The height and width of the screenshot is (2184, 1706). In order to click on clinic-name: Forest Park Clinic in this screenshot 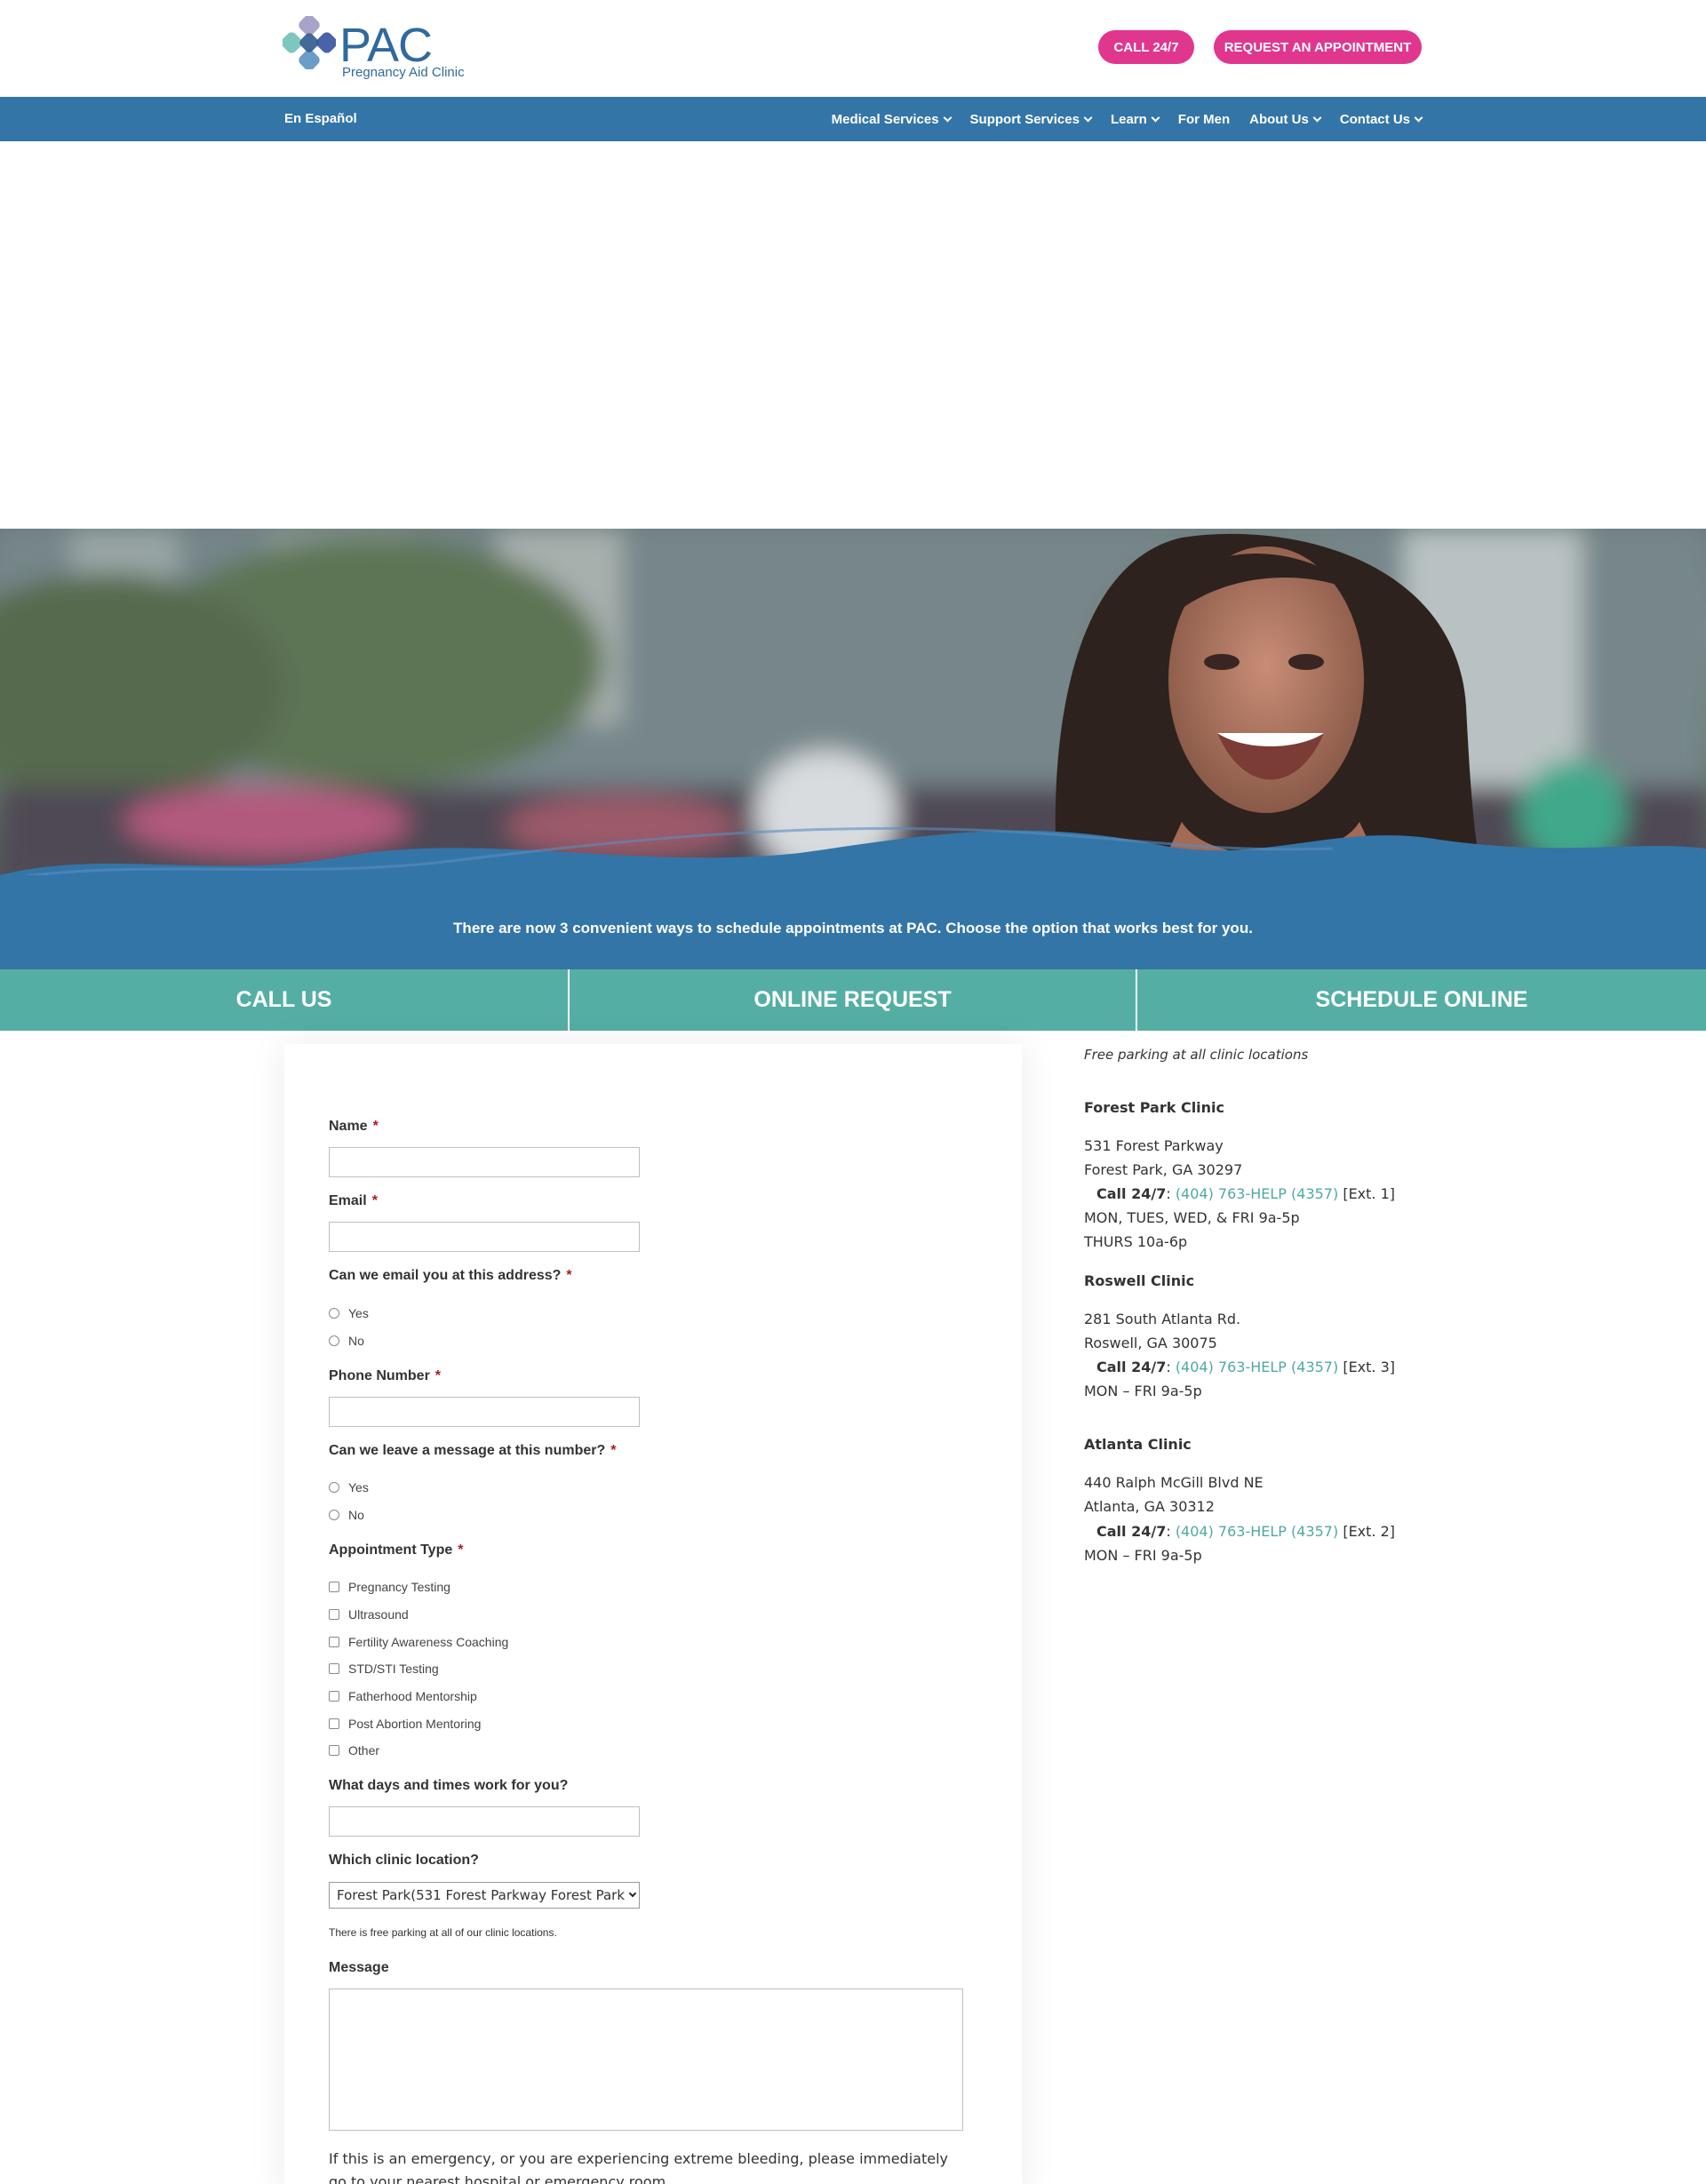, I will do `click(1154, 1107)`.